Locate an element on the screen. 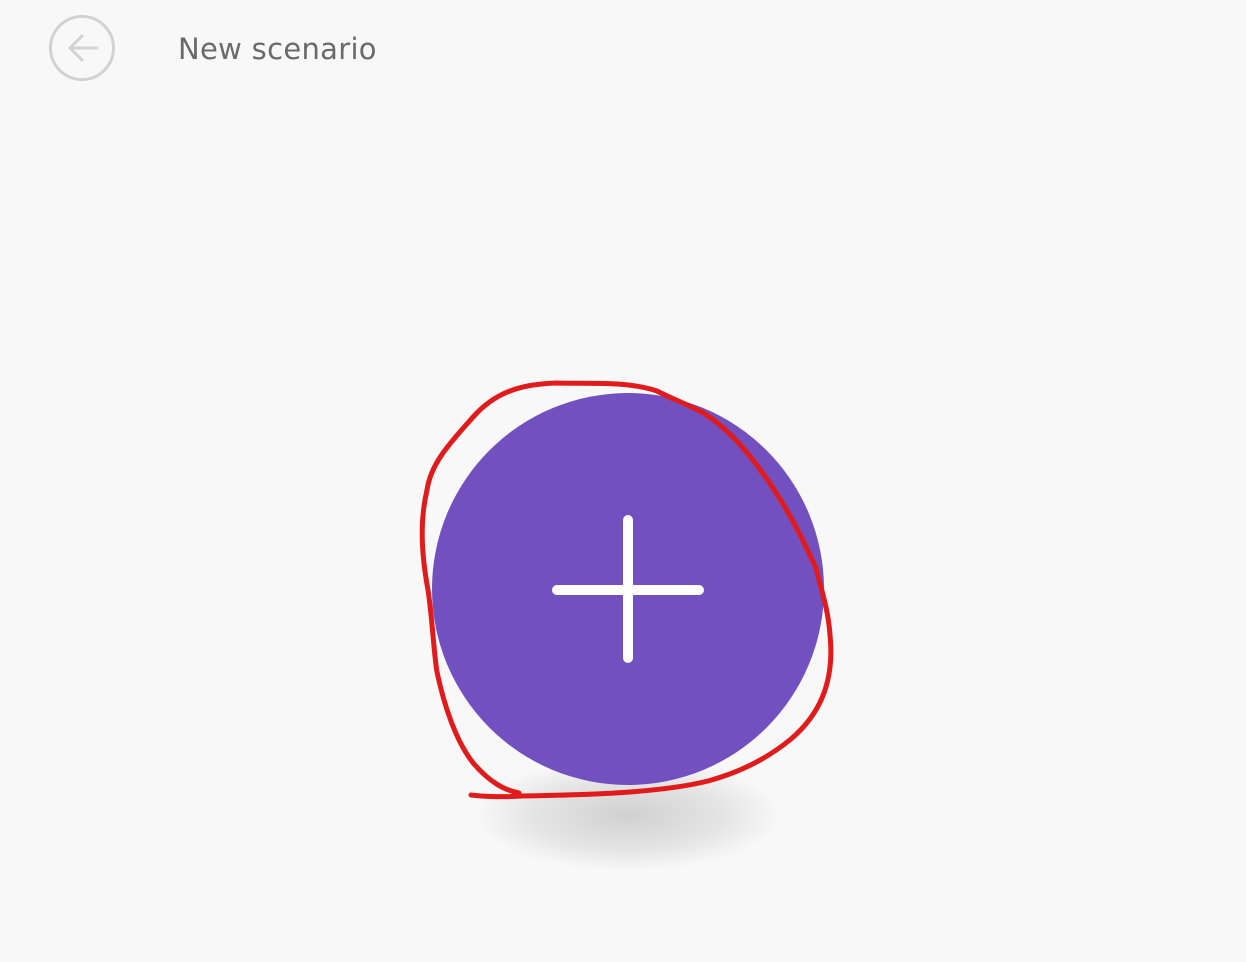 The width and height of the screenshot is (1246, 962). arrow-left-icon is located at coordinates (83, 48).